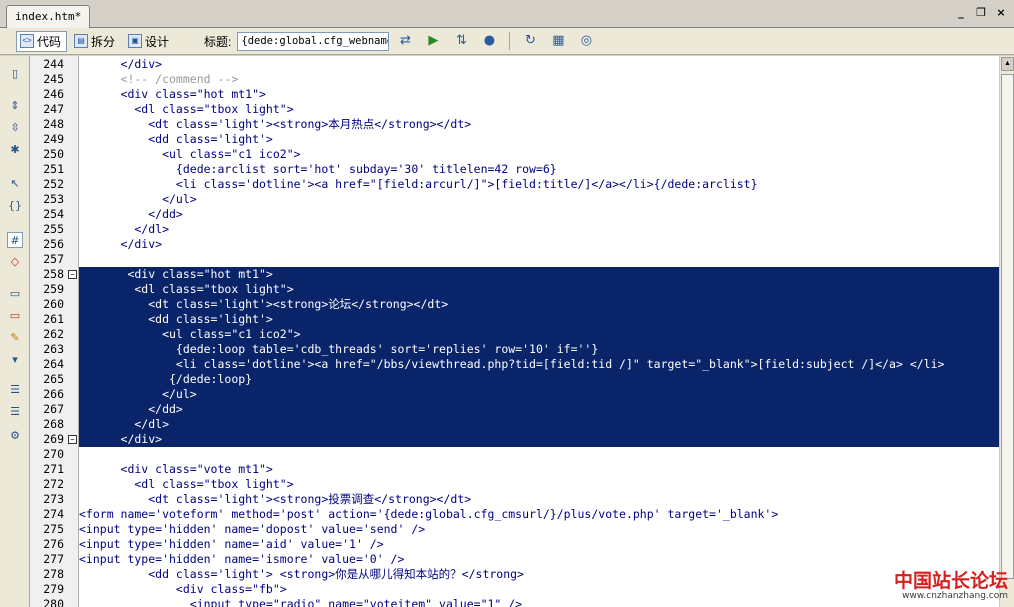  What do you see at coordinates (53, 559) in the screenshot?
I see `line-number: 277` at bounding box center [53, 559].